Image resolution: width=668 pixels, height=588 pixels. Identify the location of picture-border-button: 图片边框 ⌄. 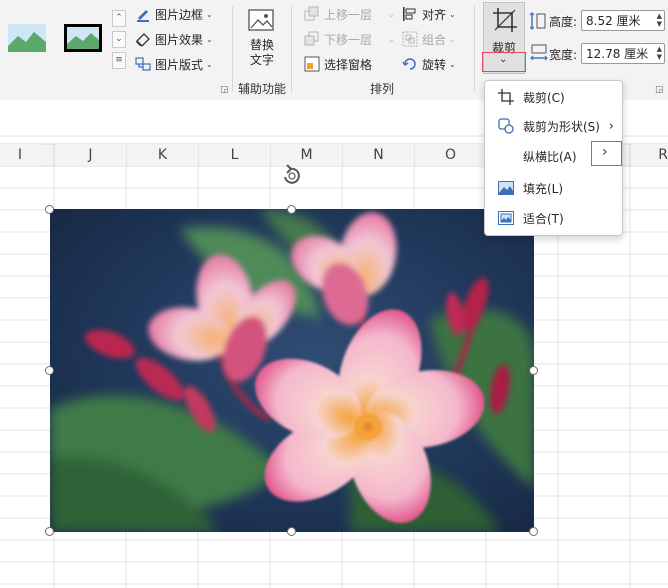
(174, 14).